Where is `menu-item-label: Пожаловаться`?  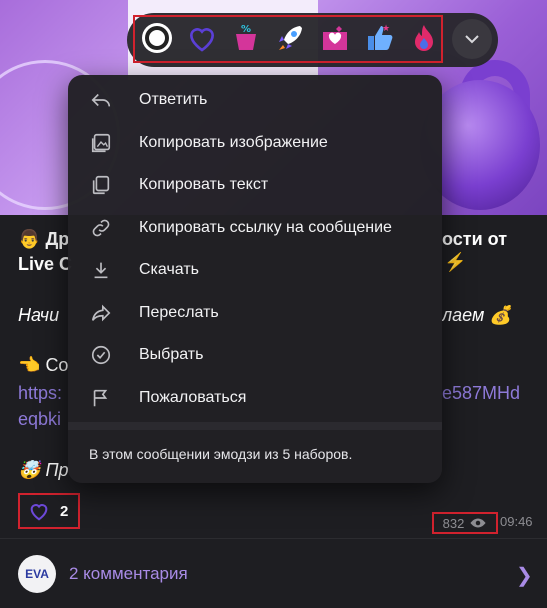
menu-item-label: Пожаловаться is located at coordinates (193, 397).